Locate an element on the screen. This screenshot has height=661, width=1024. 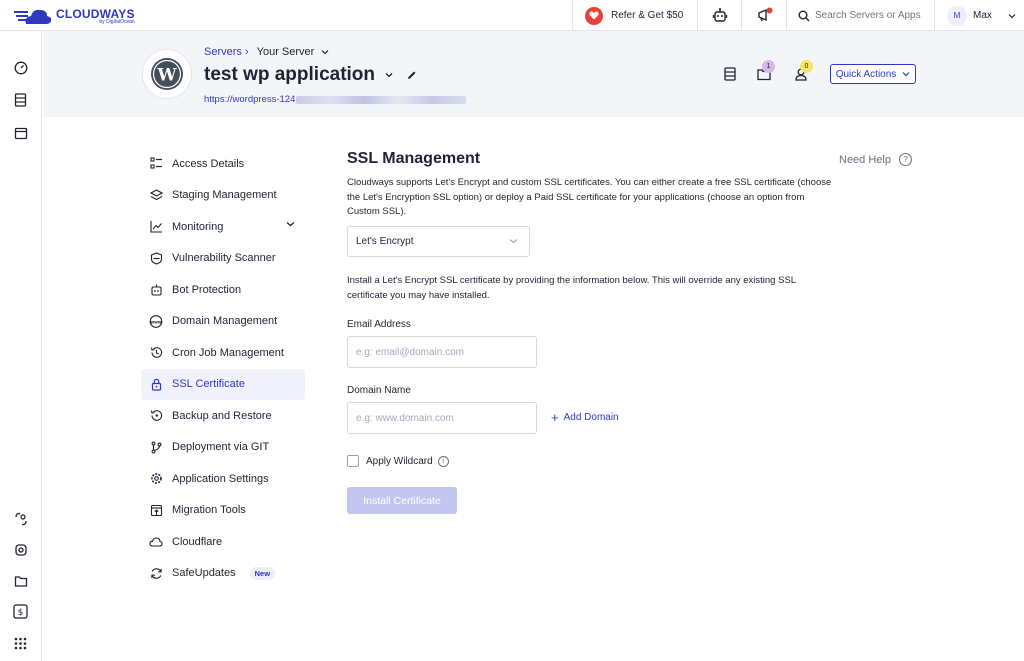
servers-icon is located at coordinates (20, 99).